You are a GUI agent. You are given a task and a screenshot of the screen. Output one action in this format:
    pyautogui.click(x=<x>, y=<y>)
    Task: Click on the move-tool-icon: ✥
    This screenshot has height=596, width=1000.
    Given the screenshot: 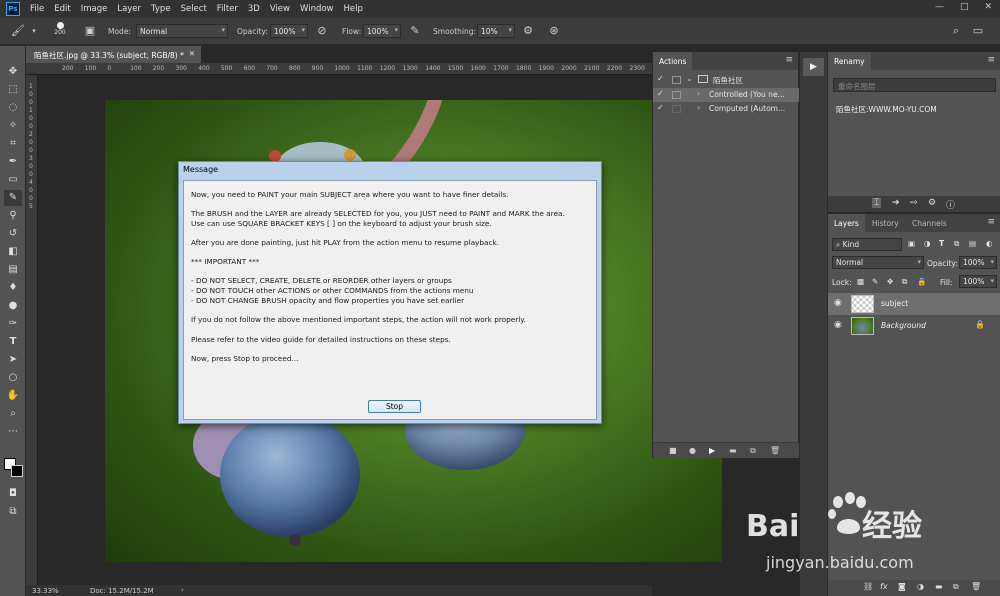 What is the action you would take?
    pyautogui.click(x=13, y=72)
    